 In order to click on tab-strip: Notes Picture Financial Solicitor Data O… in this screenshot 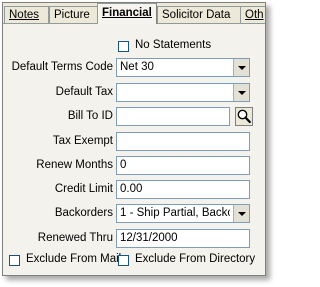, I will do `click(134, 14)`.